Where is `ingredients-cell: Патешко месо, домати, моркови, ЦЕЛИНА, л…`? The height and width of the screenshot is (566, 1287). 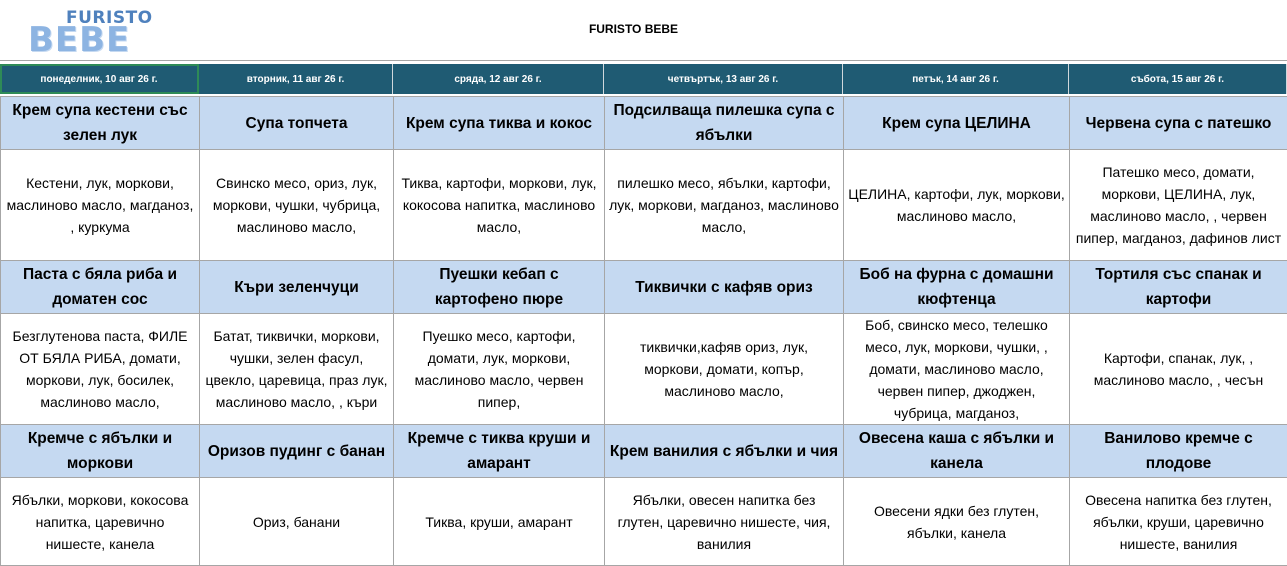 ingredients-cell: Патешко месо, домати, моркови, ЦЕЛИНА, л… is located at coordinates (1178, 205).